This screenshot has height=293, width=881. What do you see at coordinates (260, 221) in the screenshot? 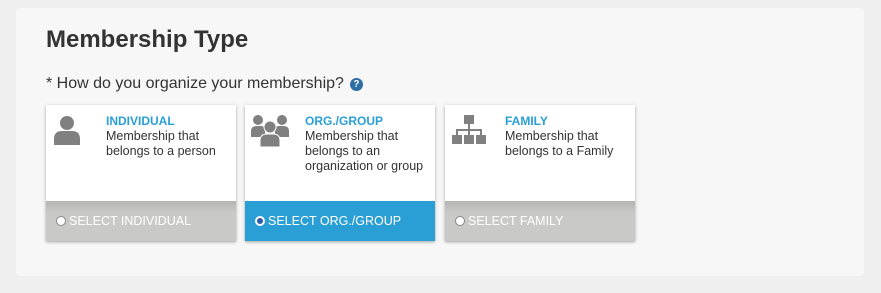
I see `radio-org-group` at bounding box center [260, 221].